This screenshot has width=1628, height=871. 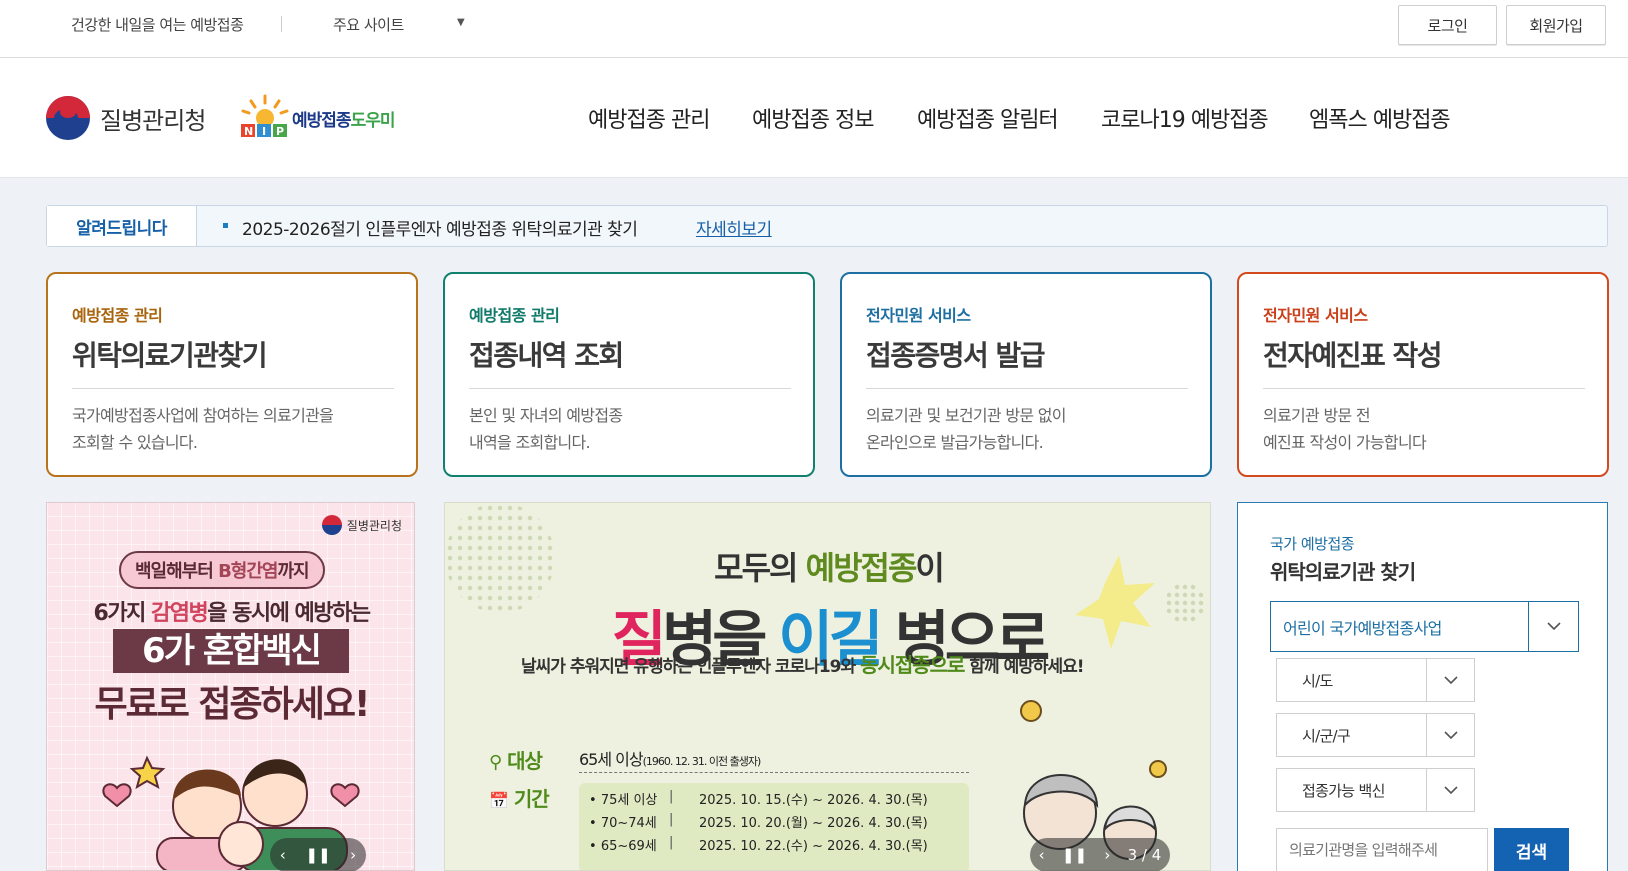 I want to click on target-row: ⚲ 대상 65세 이상(1960. 12. 31. 이전 출생자), so click(x=729, y=759).